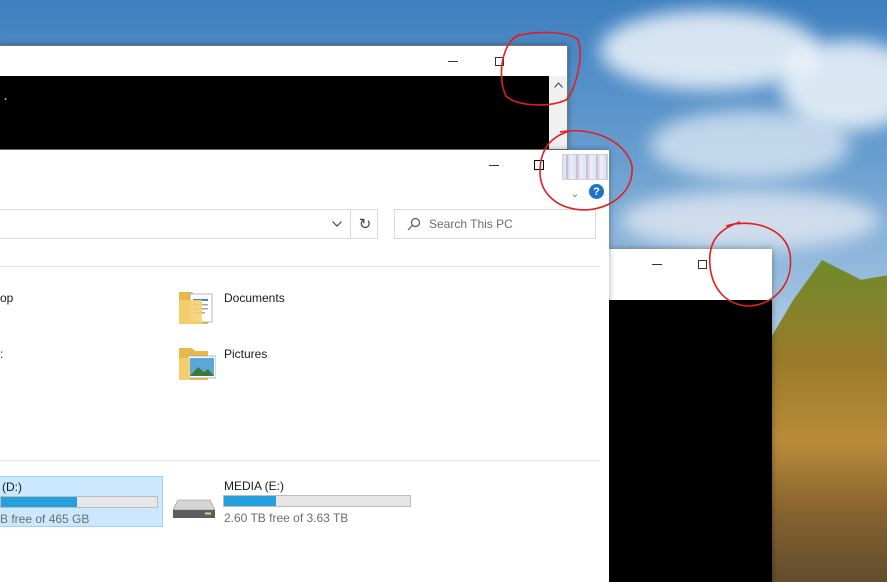 The width and height of the screenshot is (887, 582). I want to click on chevron-down-icon, so click(337, 224).